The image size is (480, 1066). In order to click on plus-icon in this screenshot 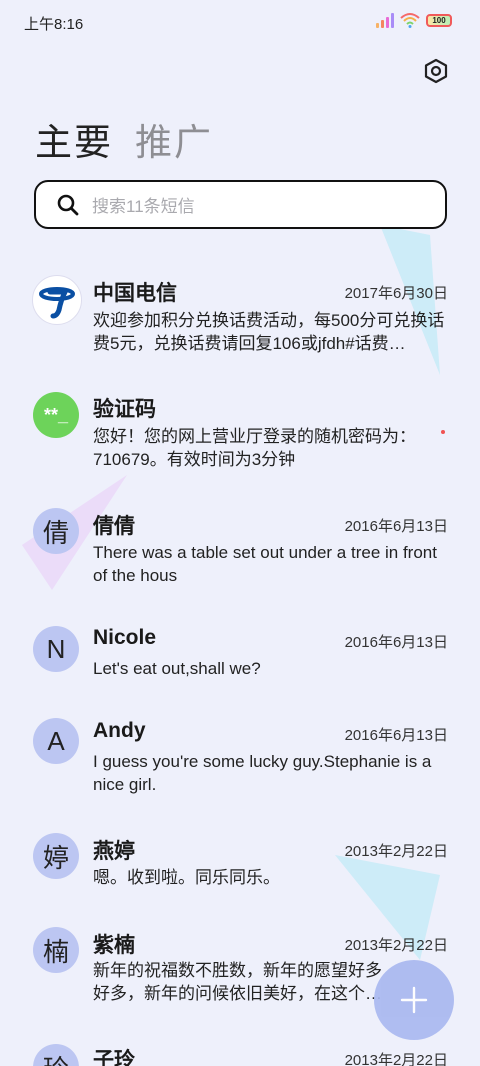, I will do `click(414, 1000)`.